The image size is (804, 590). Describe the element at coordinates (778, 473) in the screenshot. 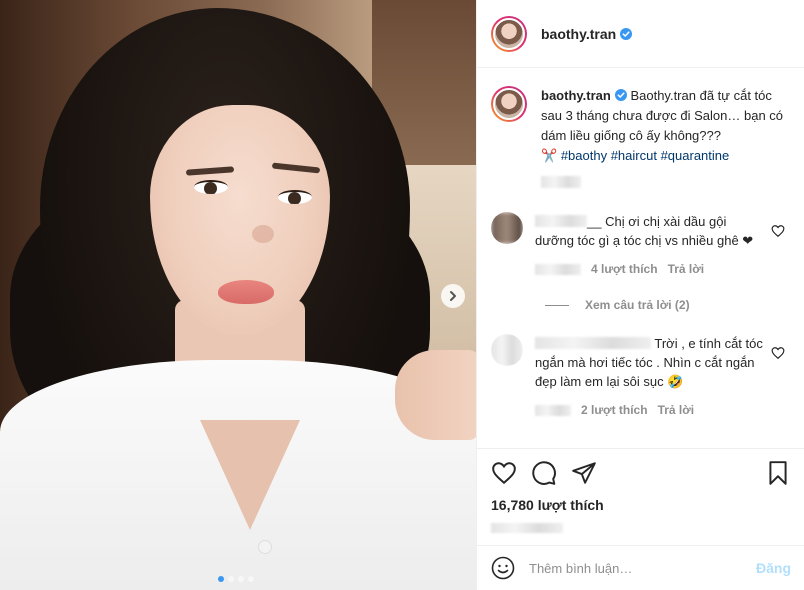

I see `bookmark-icon` at that location.